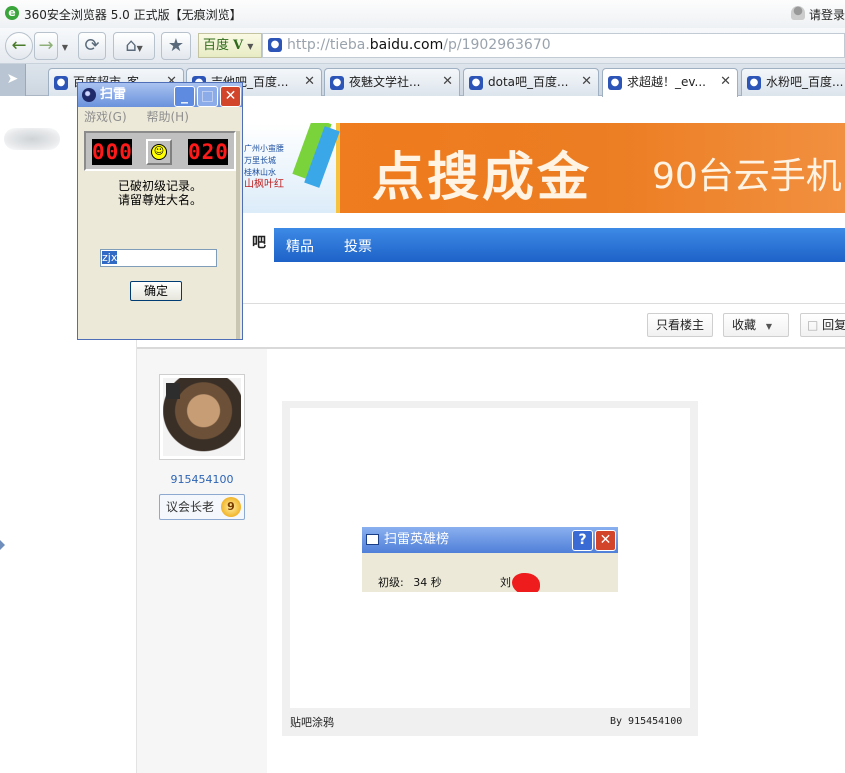 This screenshot has height=773, width=845. I want to click on speech-bubble-icon: □, so click(813, 325).